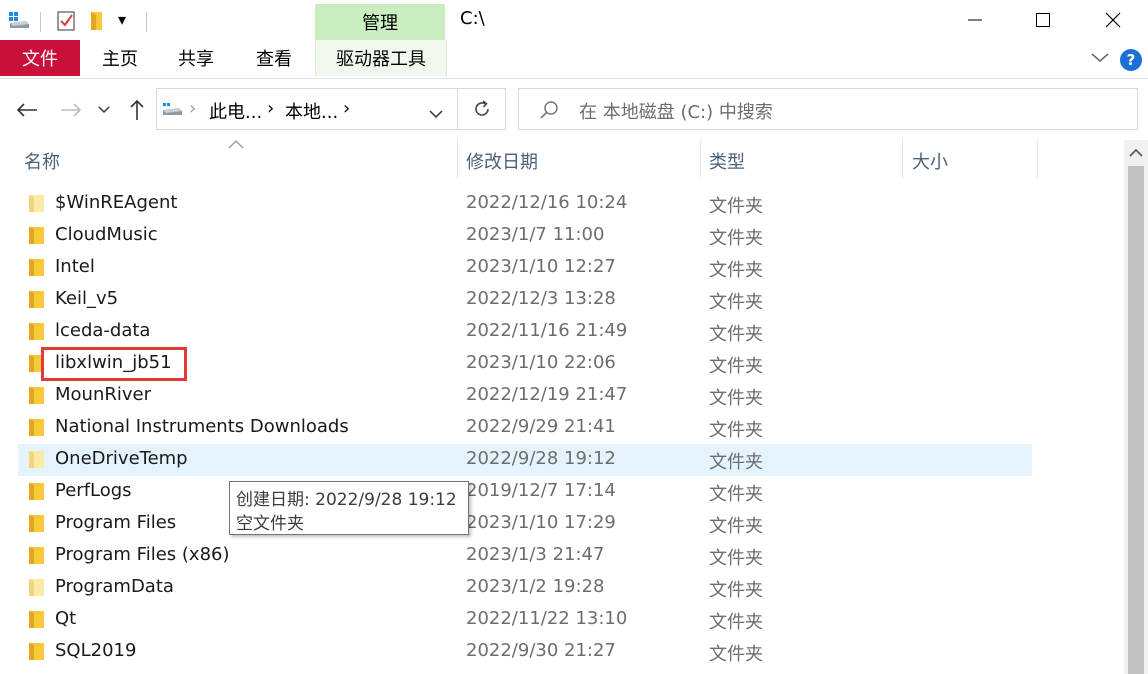 The image size is (1148, 674). What do you see at coordinates (547, 394) in the screenshot?
I see `file-modified: 2022/12/19 21:47` at bounding box center [547, 394].